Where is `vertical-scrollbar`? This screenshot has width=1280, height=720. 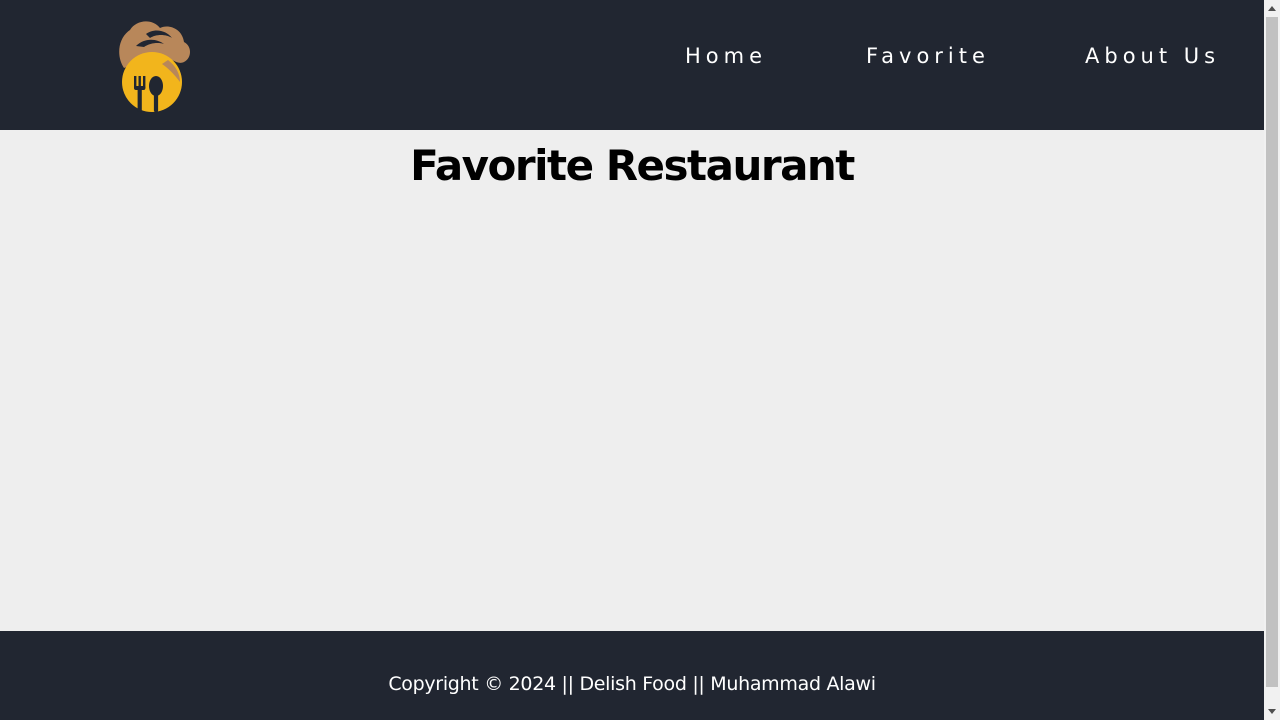 vertical-scrollbar is located at coordinates (1272, 360).